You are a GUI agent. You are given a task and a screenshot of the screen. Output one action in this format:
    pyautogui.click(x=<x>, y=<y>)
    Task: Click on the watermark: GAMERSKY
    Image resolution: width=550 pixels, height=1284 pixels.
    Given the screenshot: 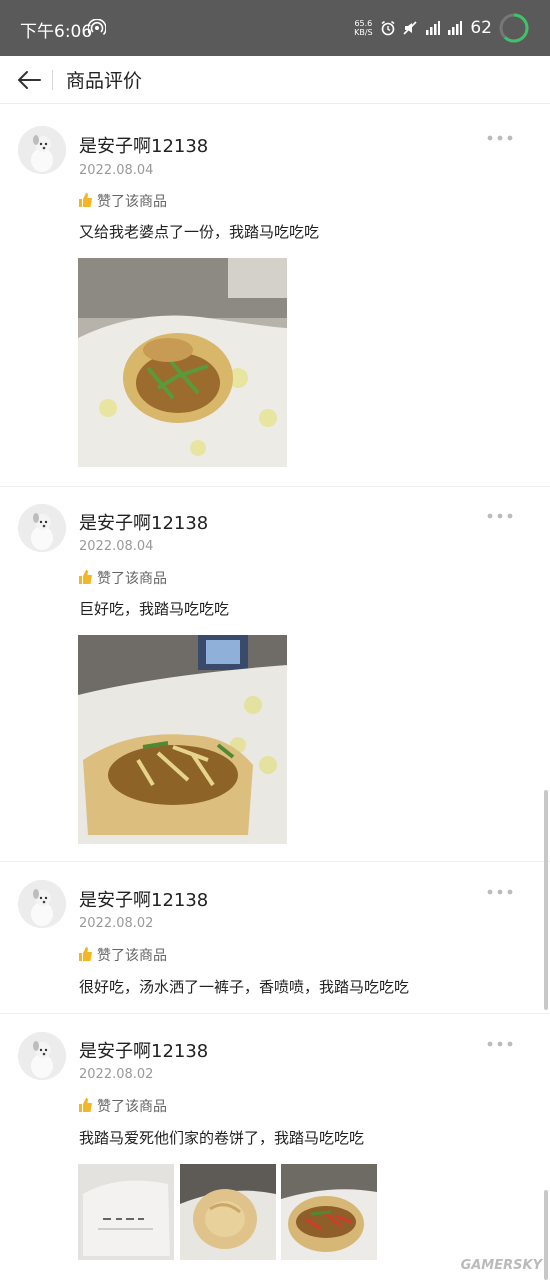 What is the action you would take?
    pyautogui.click(x=501, y=1265)
    